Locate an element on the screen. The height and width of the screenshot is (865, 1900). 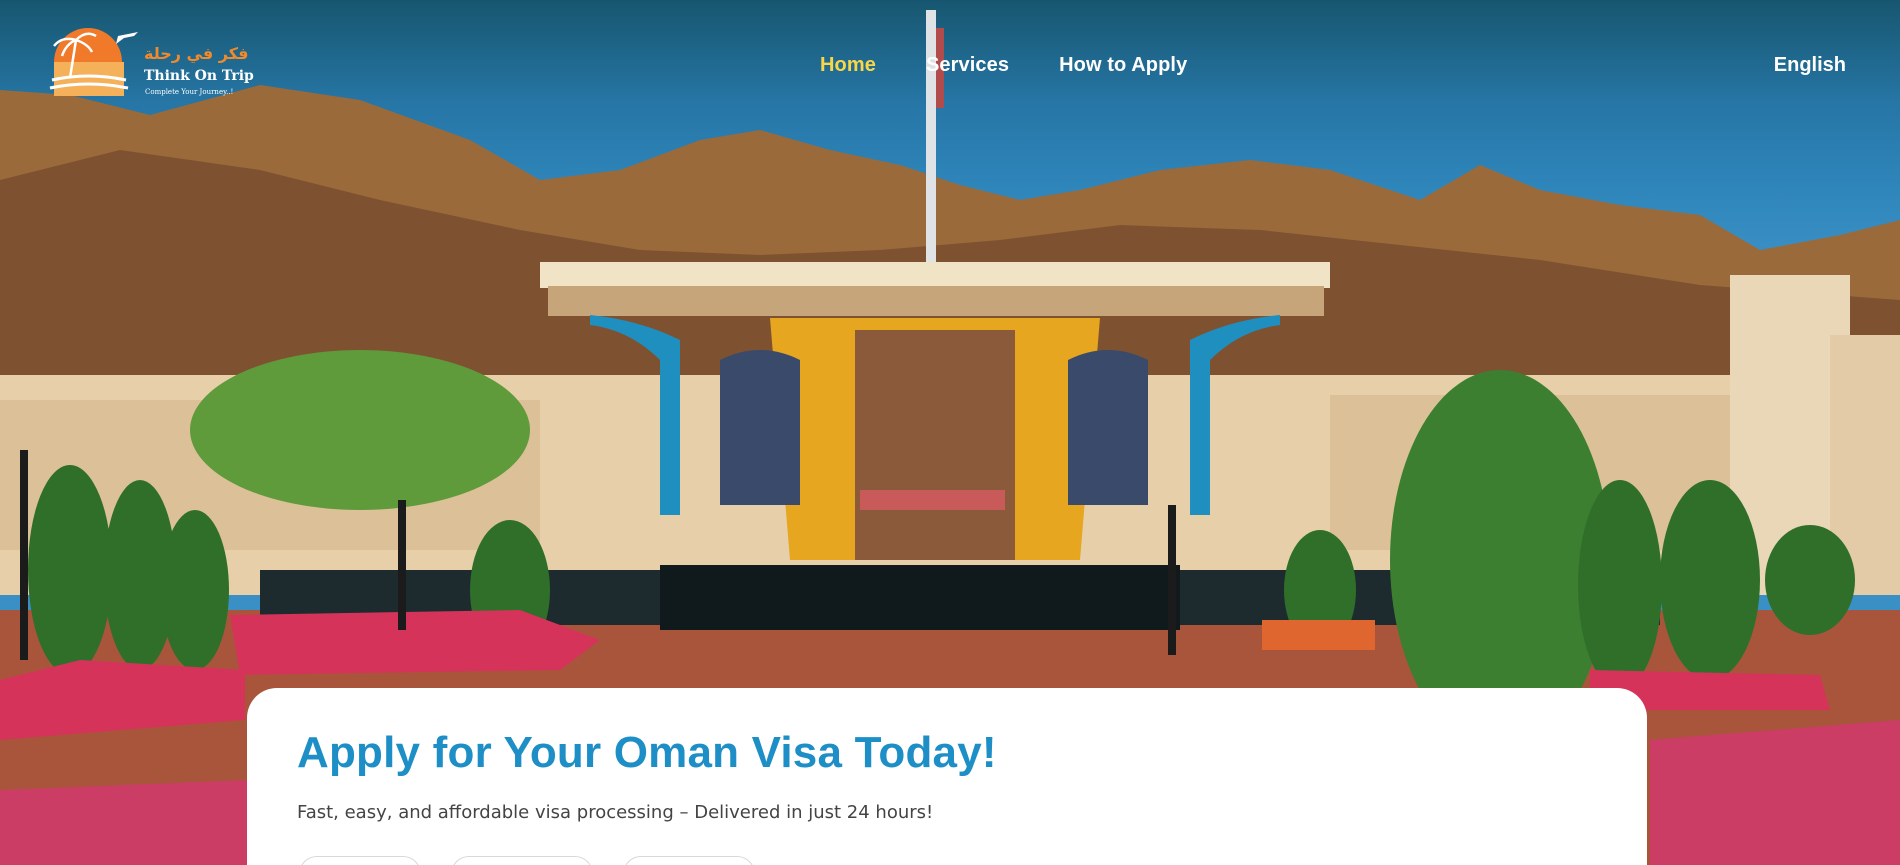
nav-home-link: Home is located at coordinates (848, 65).